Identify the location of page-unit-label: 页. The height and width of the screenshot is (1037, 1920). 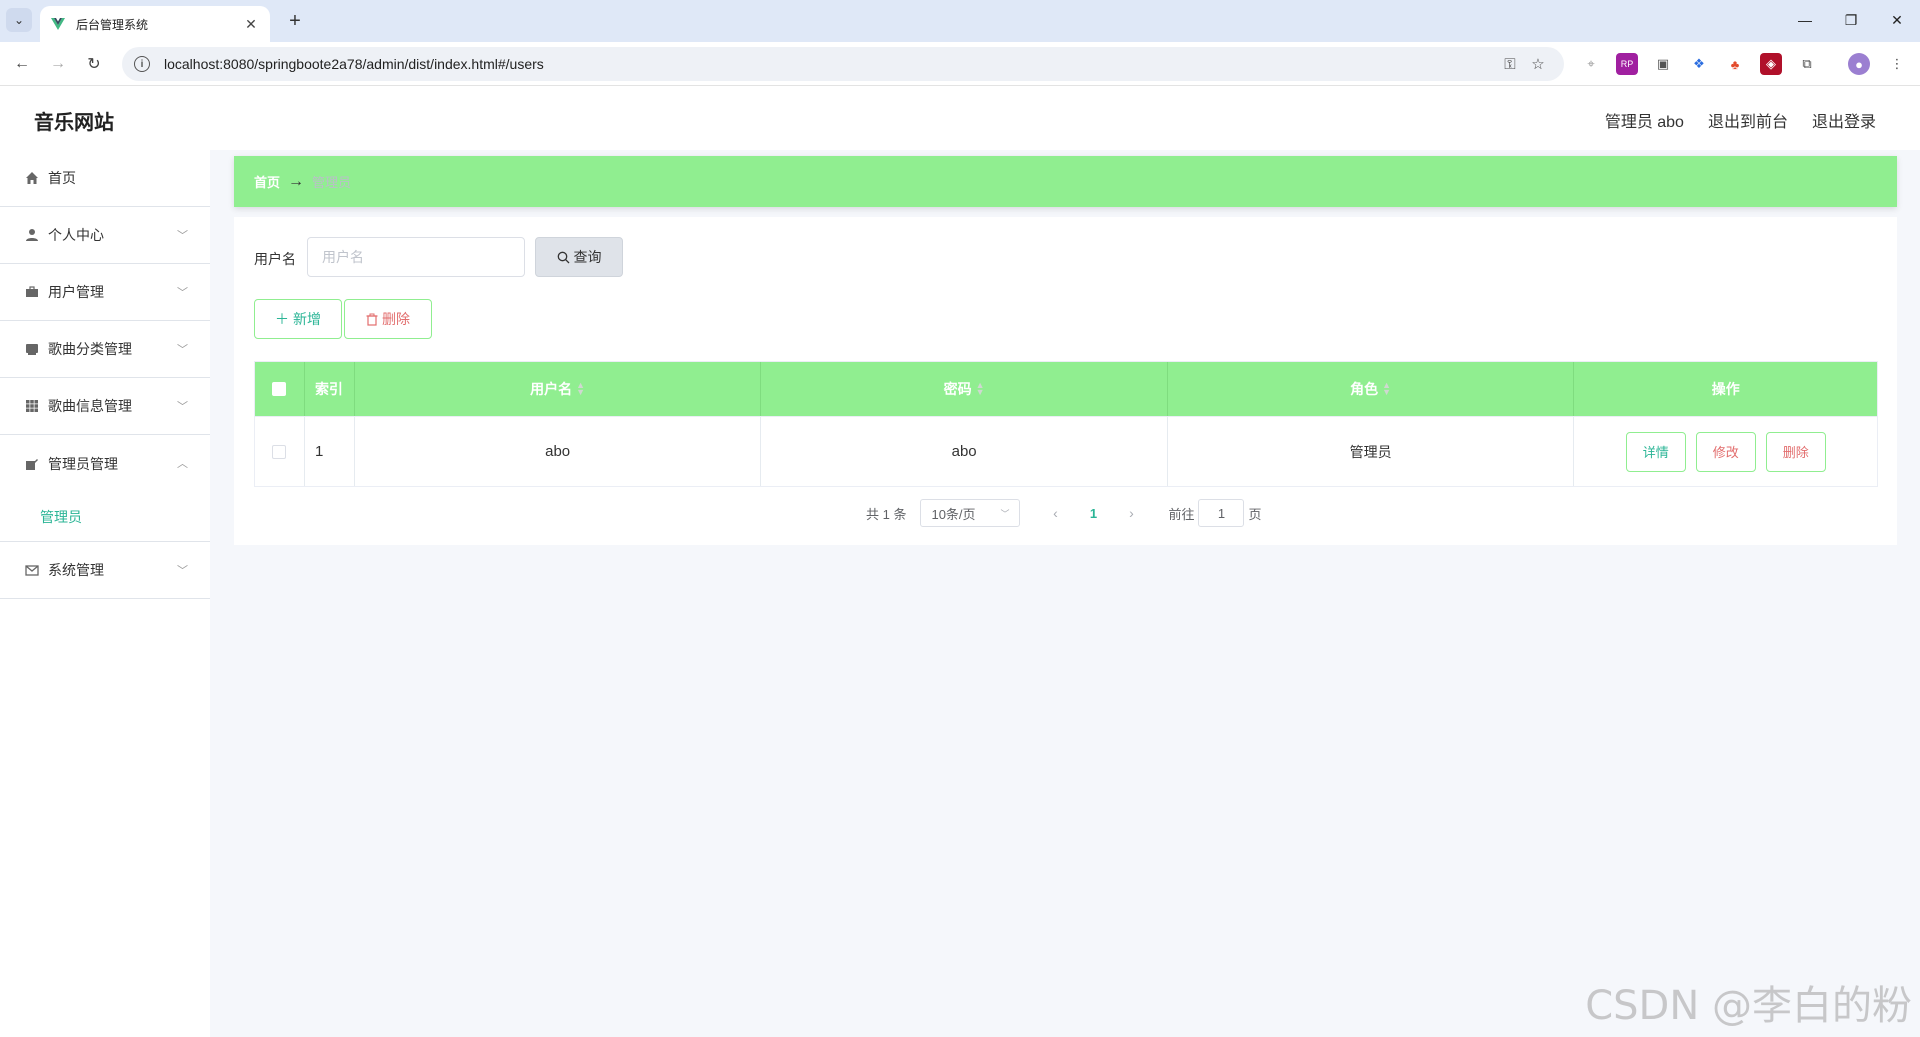
(1255, 514).